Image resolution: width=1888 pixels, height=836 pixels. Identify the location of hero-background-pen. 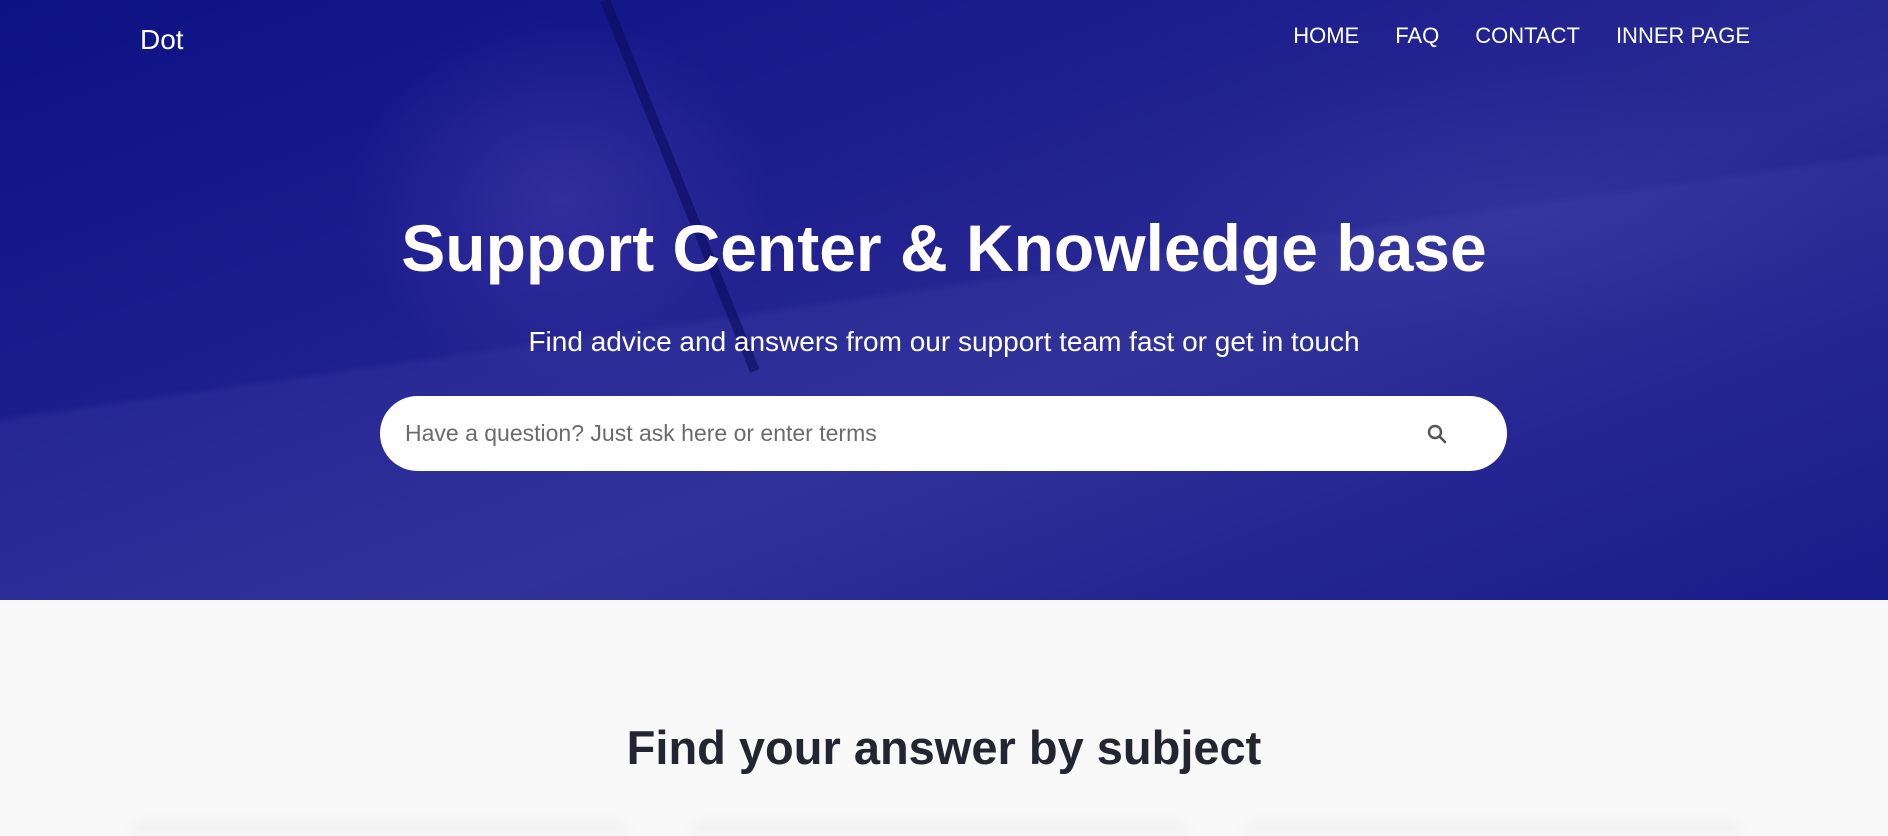
(680, 186).